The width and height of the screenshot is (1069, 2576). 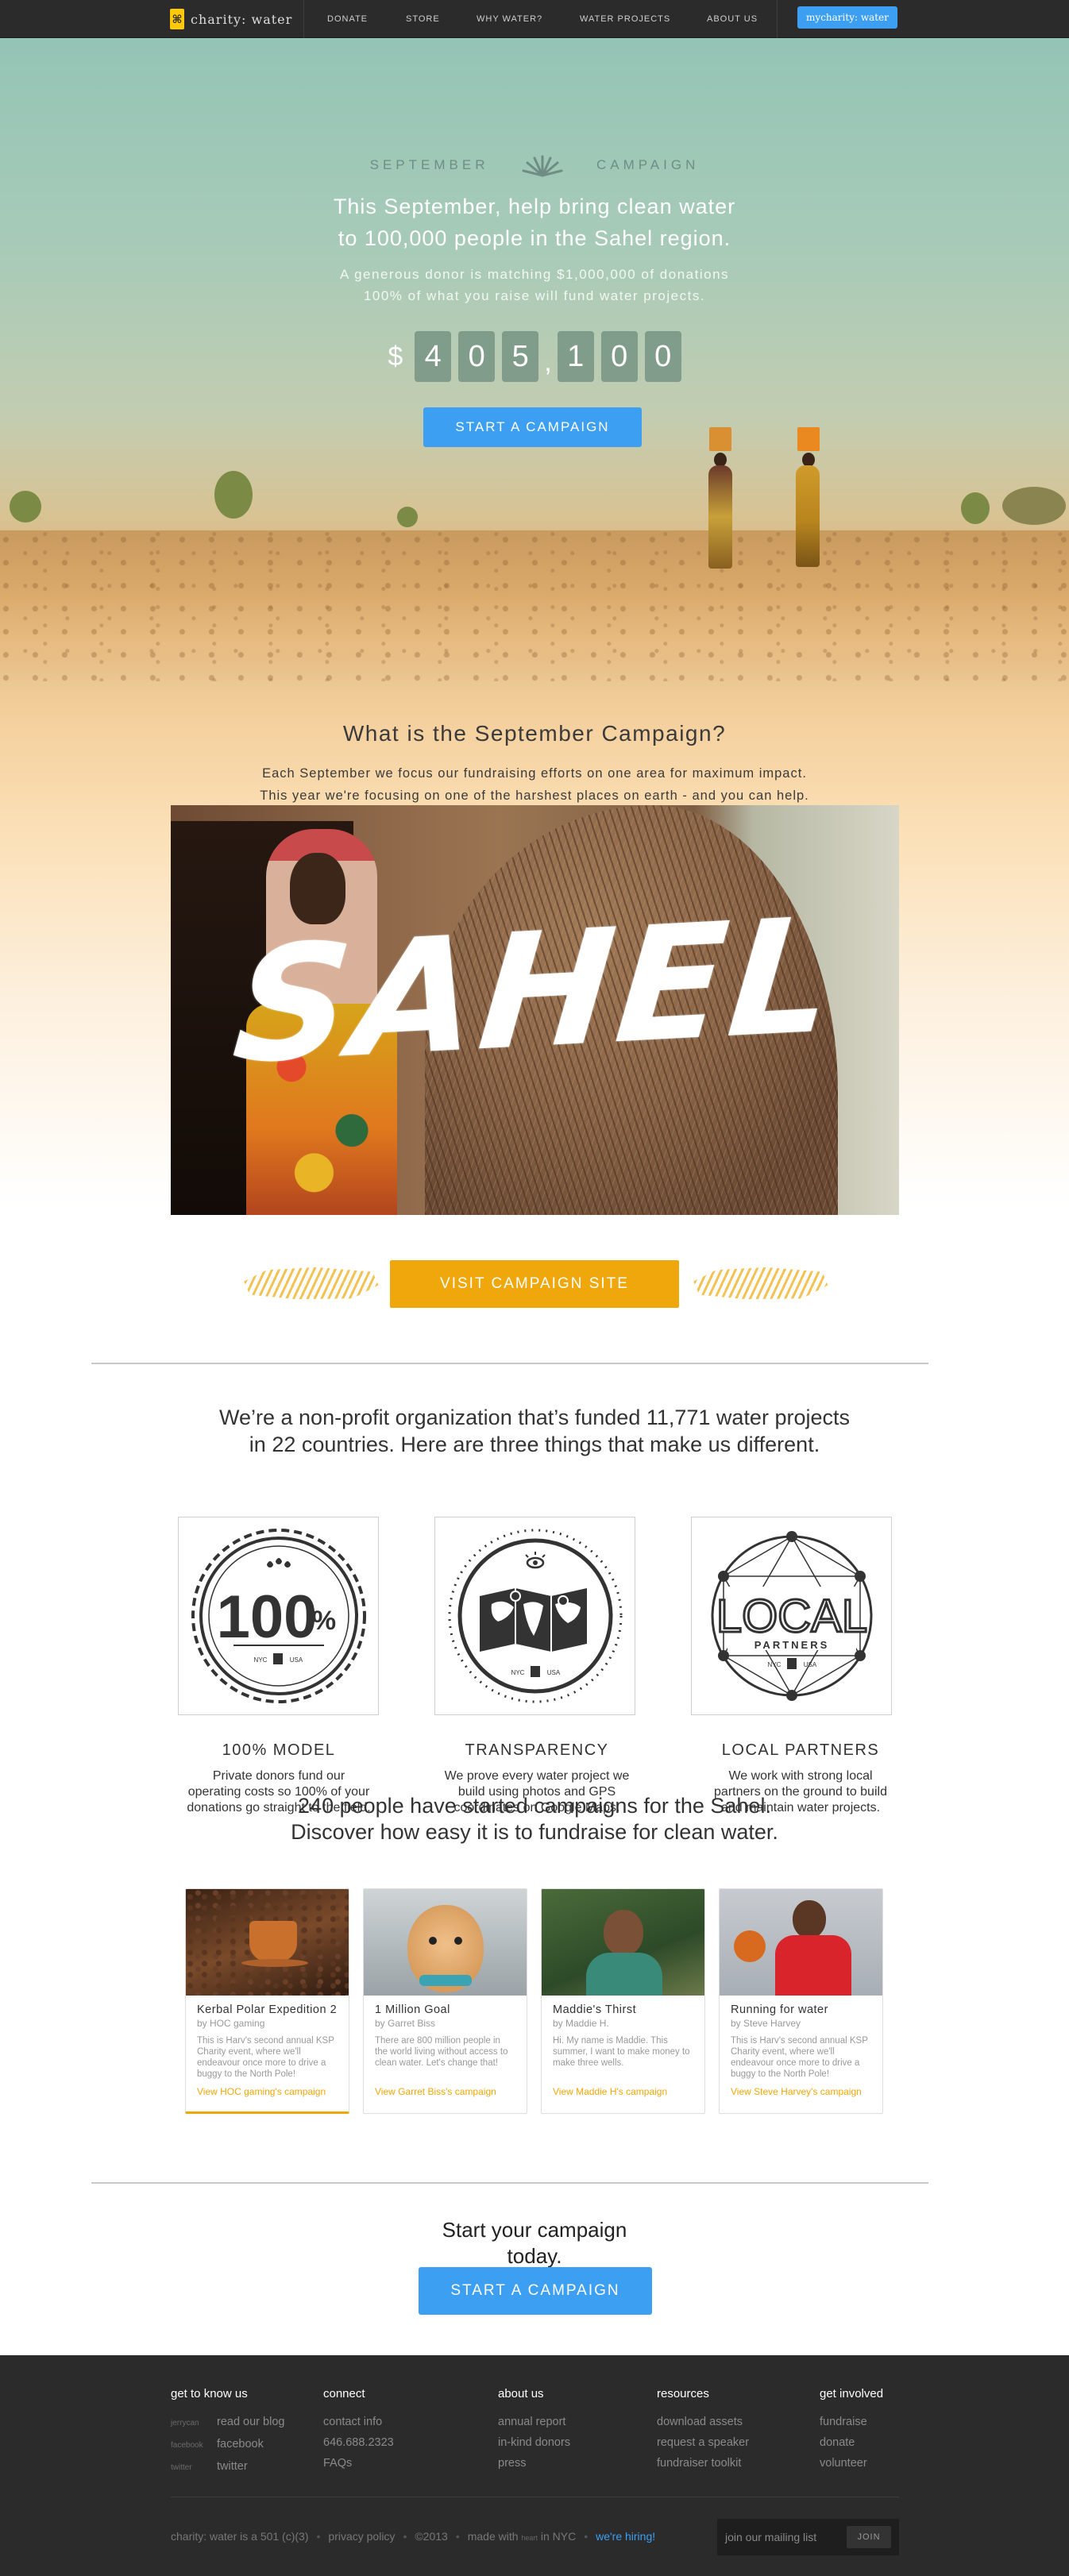 I want to click on badge-100-model: 100 % NYC USA, so click(x=278, y=1616).